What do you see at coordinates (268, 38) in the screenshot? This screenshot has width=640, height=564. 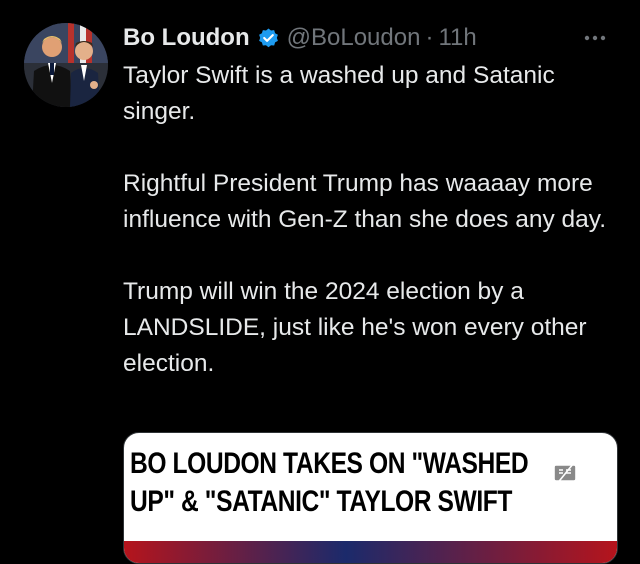 I see `verified-badge-icon` at bounding box center [268, 38].